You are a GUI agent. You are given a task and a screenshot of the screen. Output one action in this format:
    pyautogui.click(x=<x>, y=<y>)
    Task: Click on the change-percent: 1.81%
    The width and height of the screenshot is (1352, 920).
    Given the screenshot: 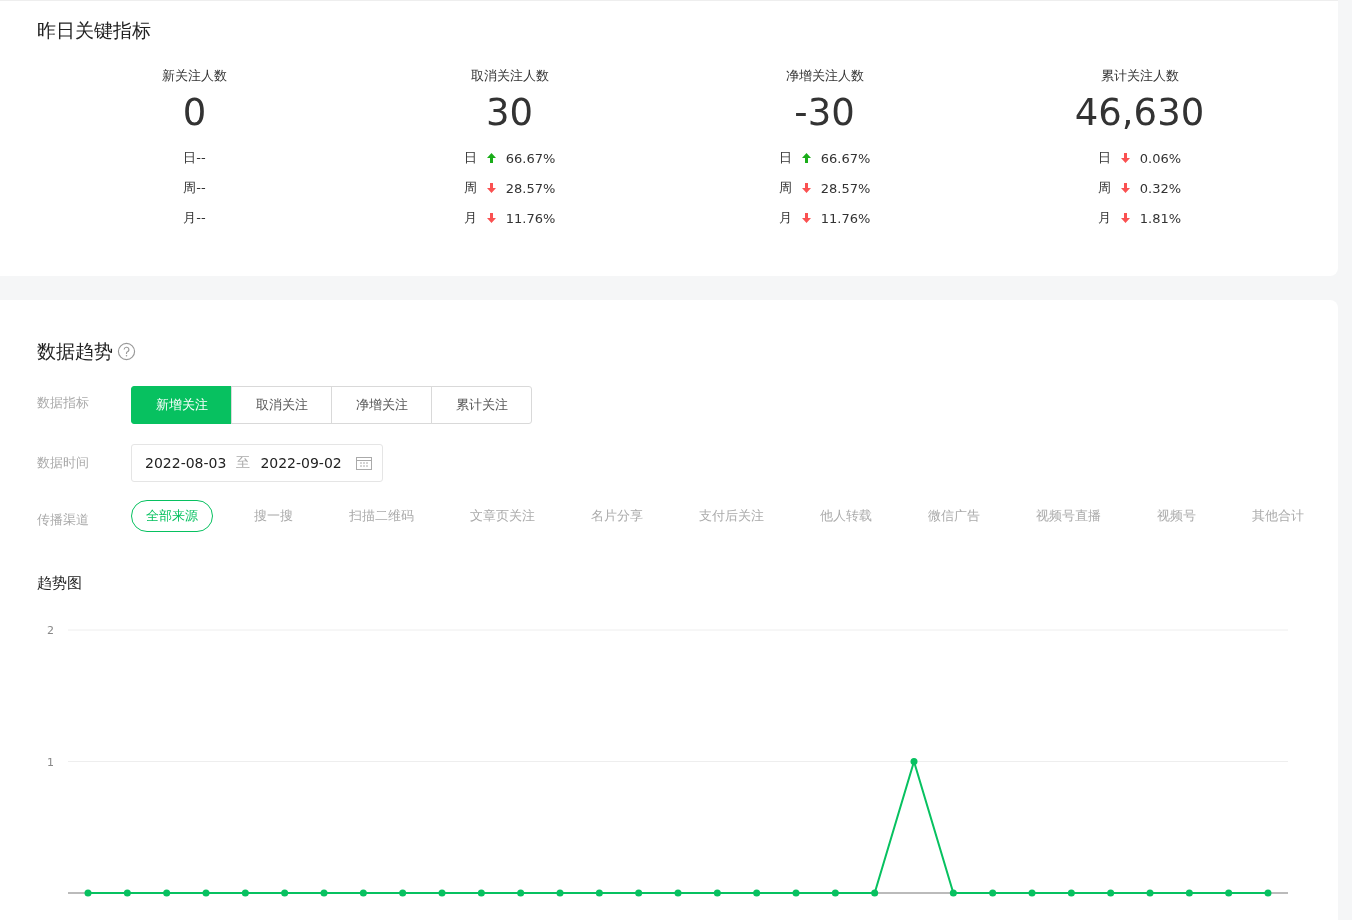 What is the action you would take?
    pyautogui.click(x=1160, y=218)
    